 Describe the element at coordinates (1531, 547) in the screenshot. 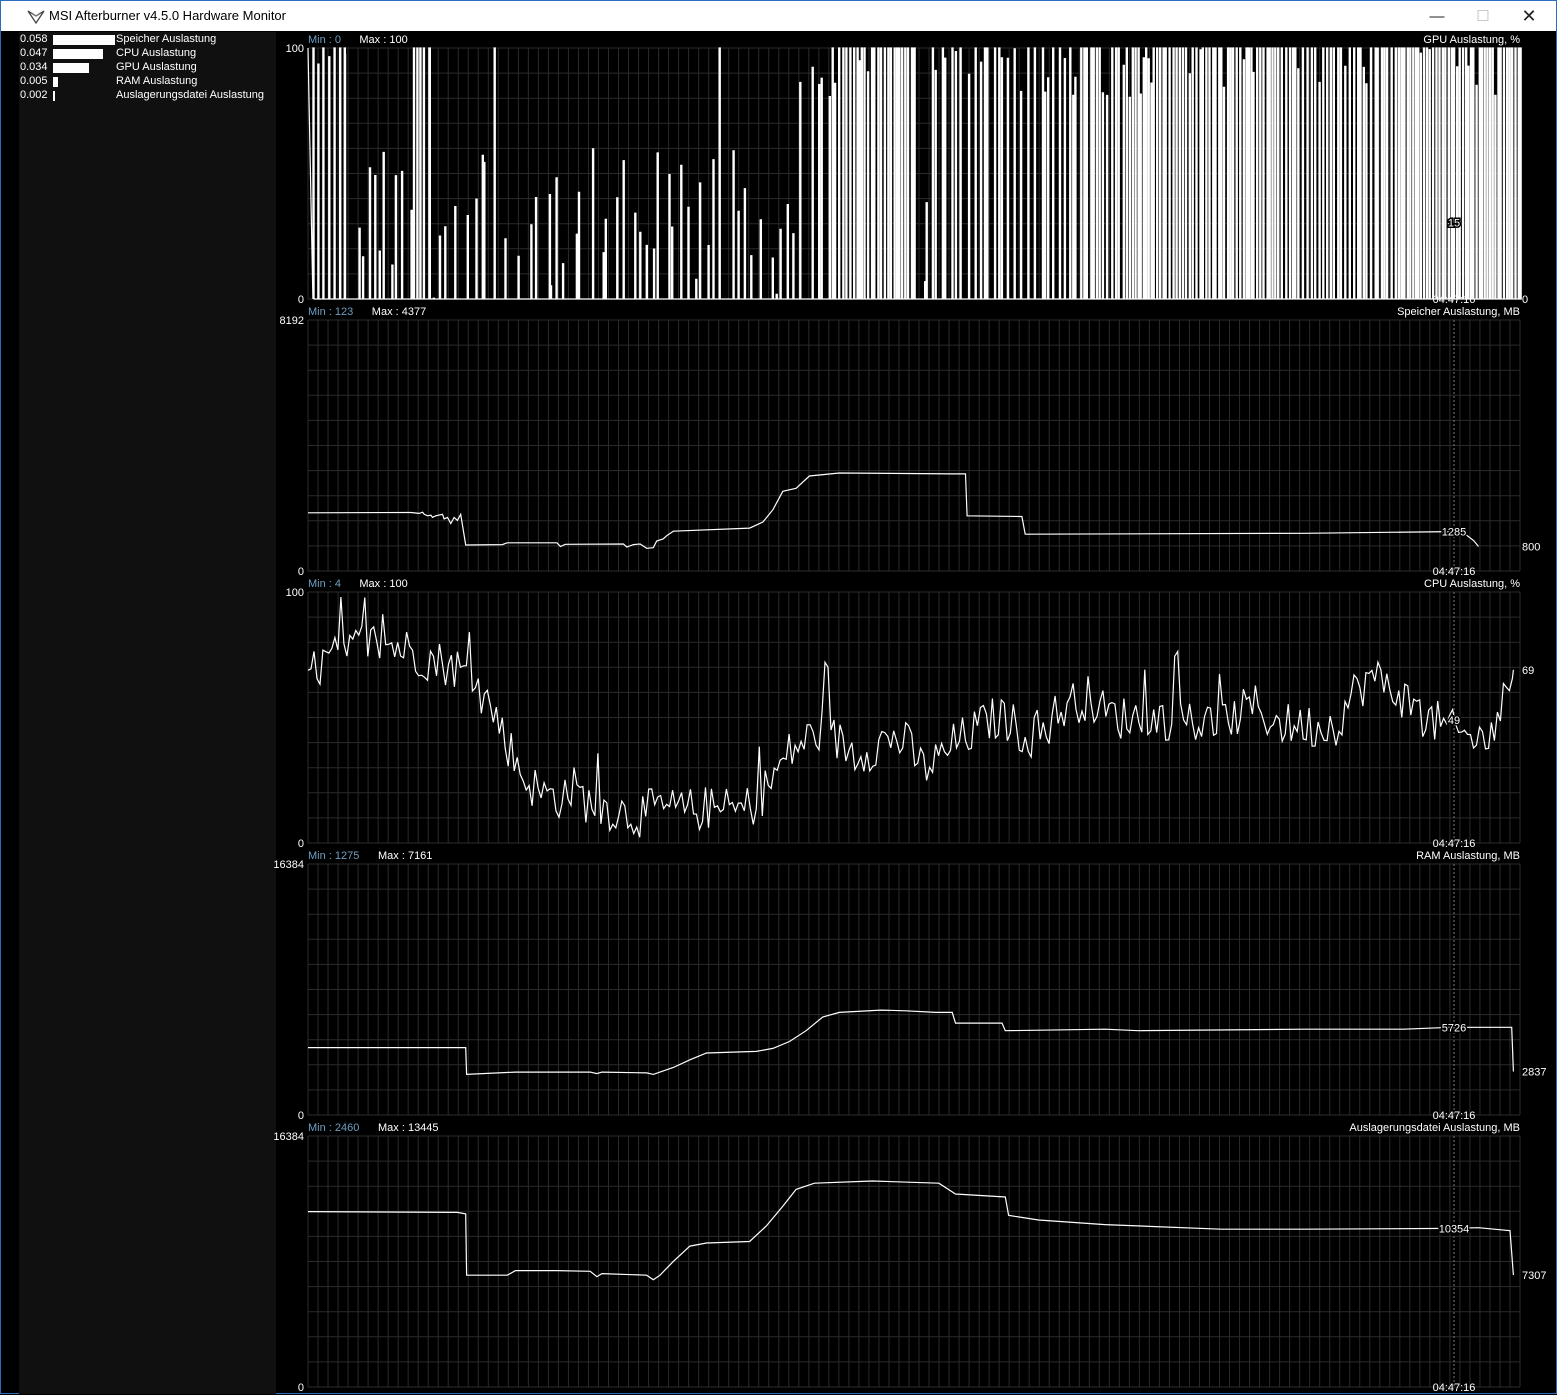

I see `current-value-label: 800` at that location.